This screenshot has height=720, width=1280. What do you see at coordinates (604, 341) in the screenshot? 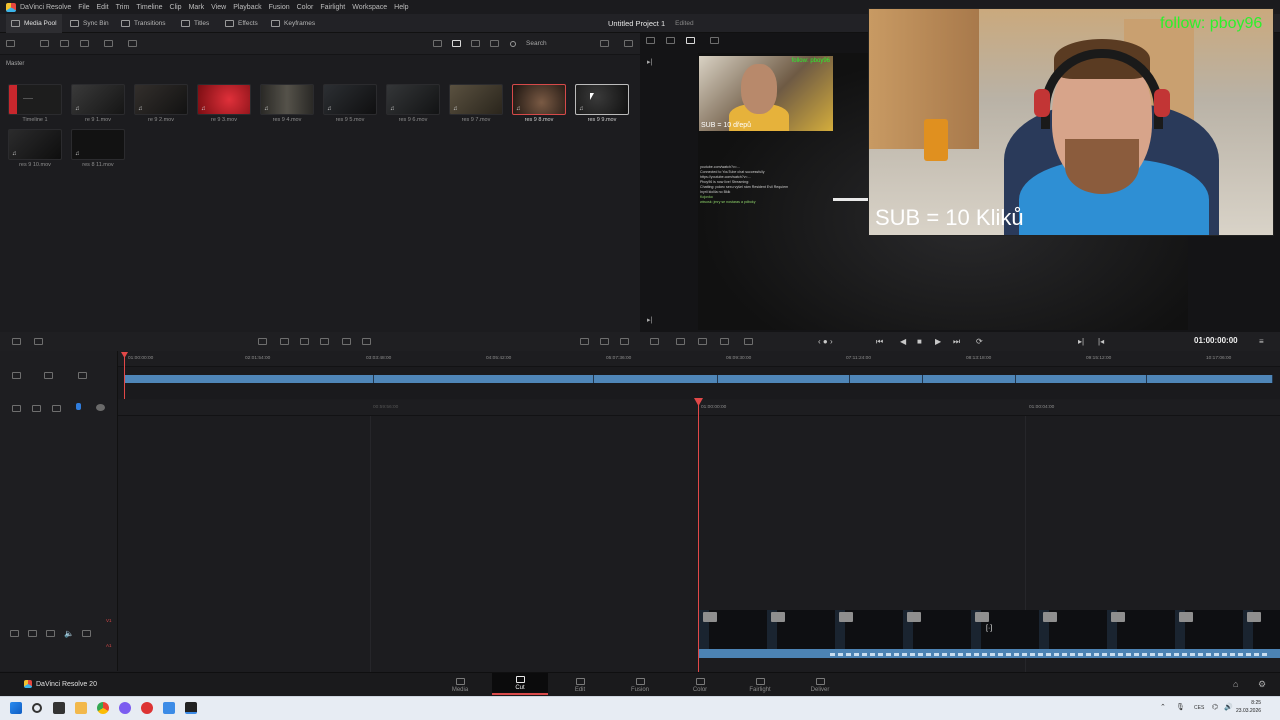
I see `snap-icon` at bounding box center [604, 341].